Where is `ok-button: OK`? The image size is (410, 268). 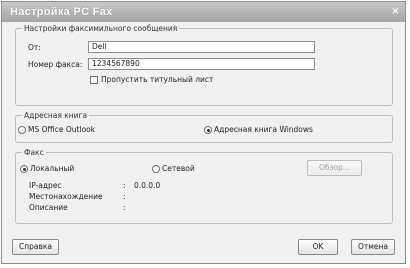 ok-button: OK is located at coordinates (318, 247).